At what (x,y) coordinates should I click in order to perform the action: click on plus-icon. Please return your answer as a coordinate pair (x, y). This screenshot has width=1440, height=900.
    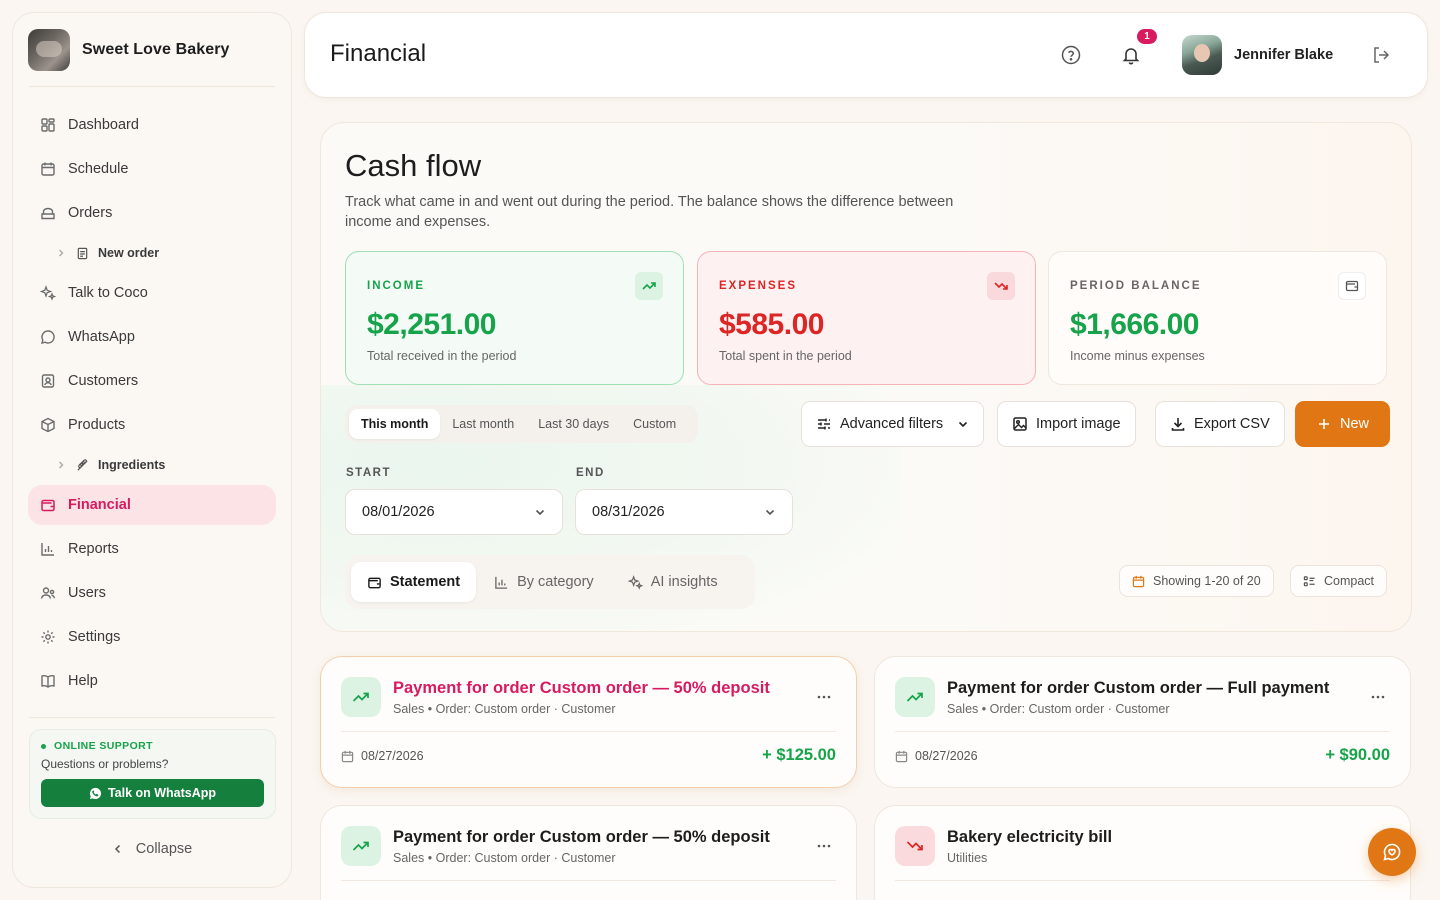
    Looking at the image, I should click on (1324, 424).